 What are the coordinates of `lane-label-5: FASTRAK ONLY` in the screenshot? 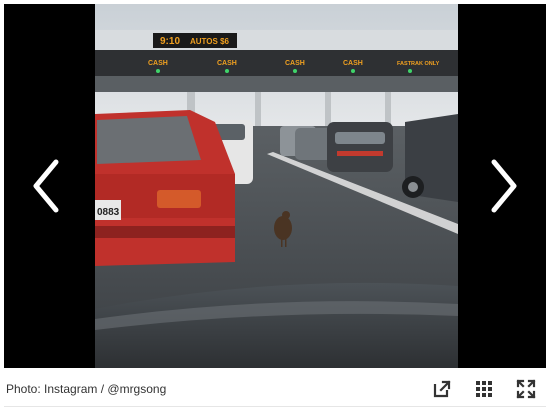 It's located at (418, 64).